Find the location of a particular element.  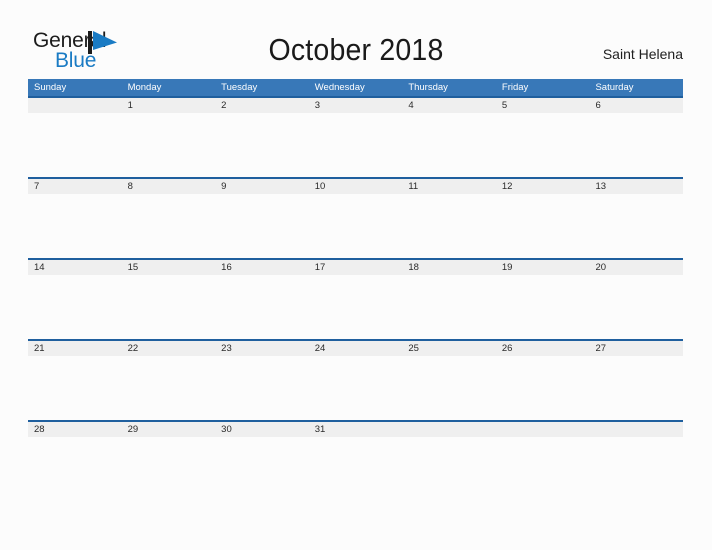

day-cell: 13 is located at coordinates (636, 186).